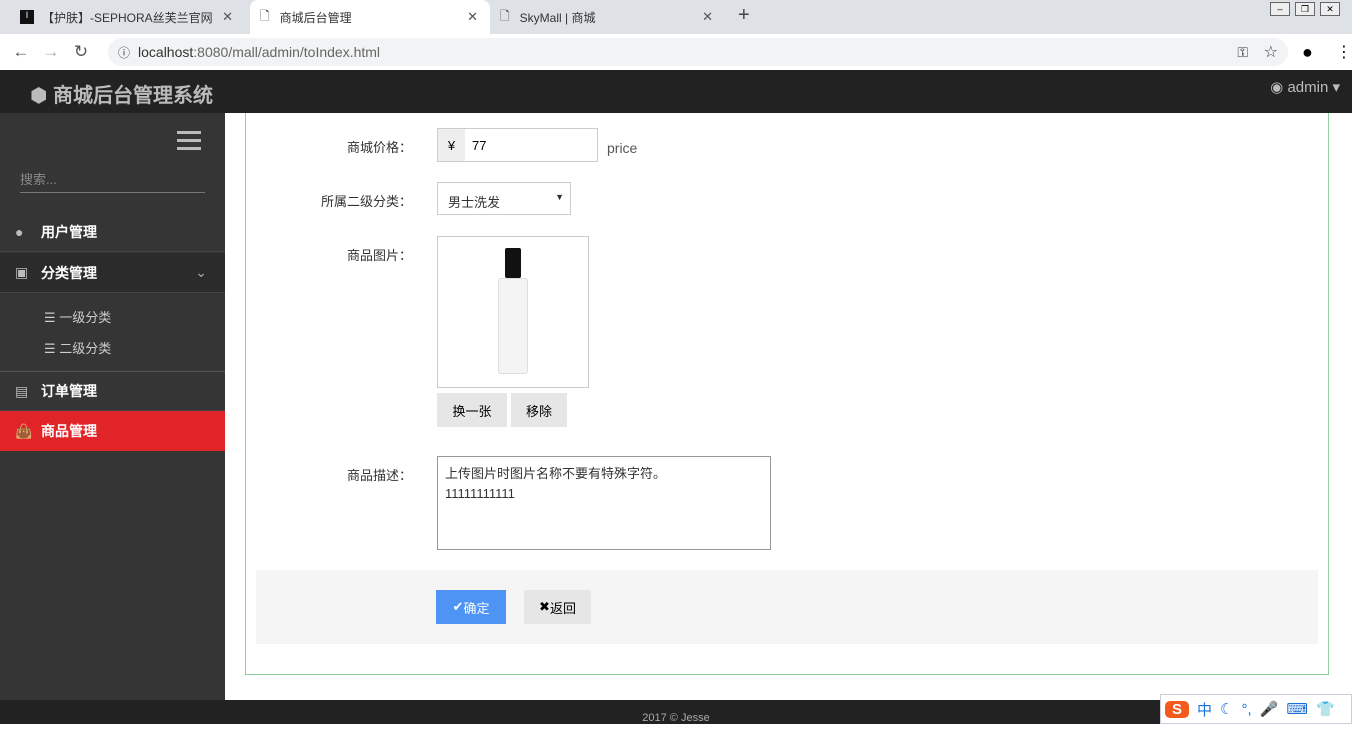  What do you see at coordinates (744, 15) in the screenshot?
I see `new-tab-button: +` at bounding box center [744, 15].